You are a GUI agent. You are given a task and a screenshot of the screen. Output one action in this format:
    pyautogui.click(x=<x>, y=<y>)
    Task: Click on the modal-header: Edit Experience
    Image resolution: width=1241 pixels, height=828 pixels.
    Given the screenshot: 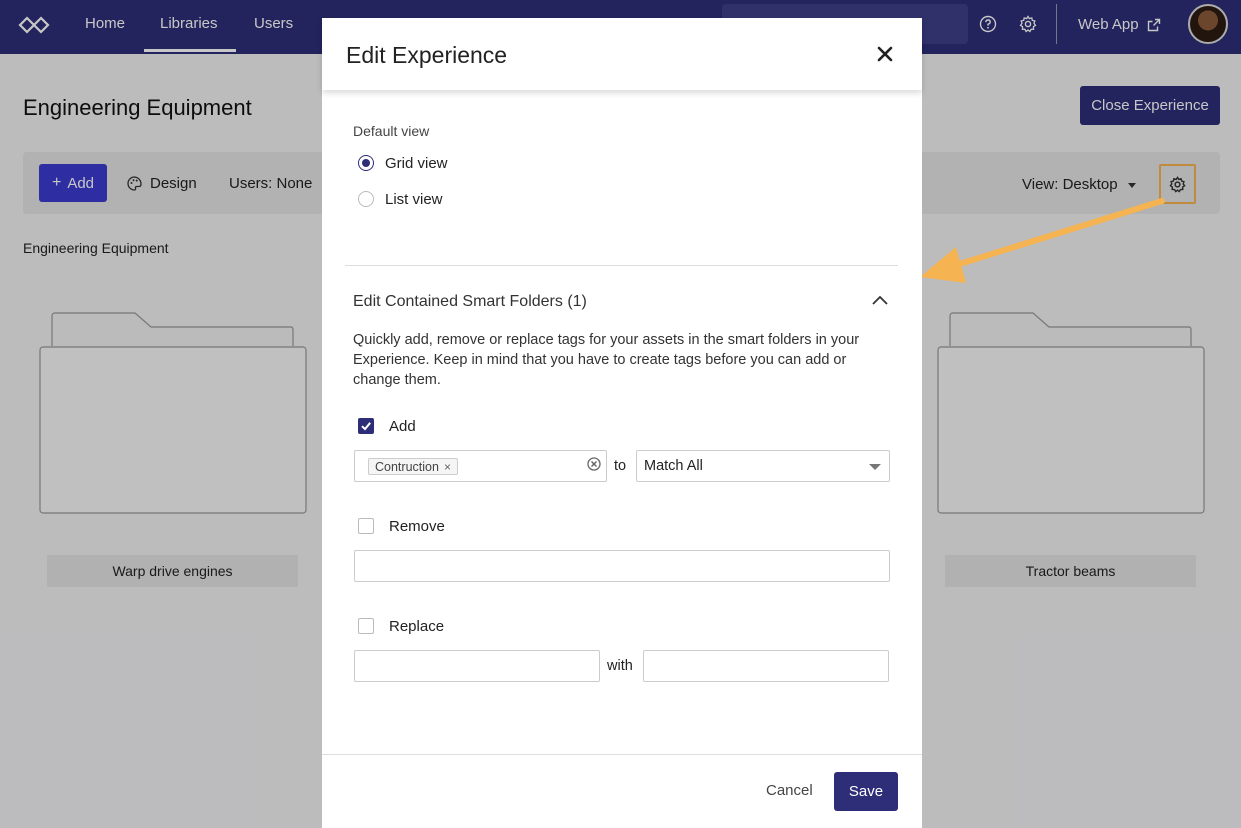 What is the action you would take?
    pyautogui.click(x=622, y=54)
    